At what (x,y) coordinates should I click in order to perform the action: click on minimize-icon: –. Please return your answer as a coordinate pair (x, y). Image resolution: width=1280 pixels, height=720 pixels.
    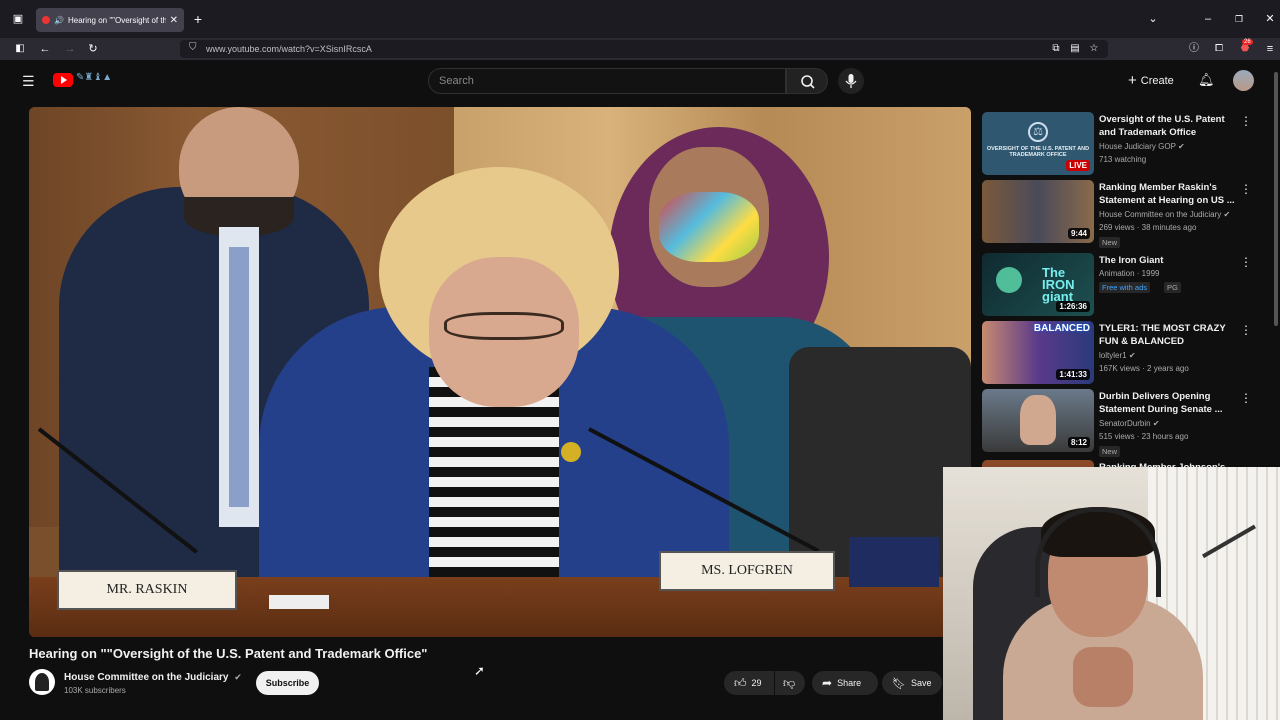
    Looking at the image, I should click on (1208, 19).